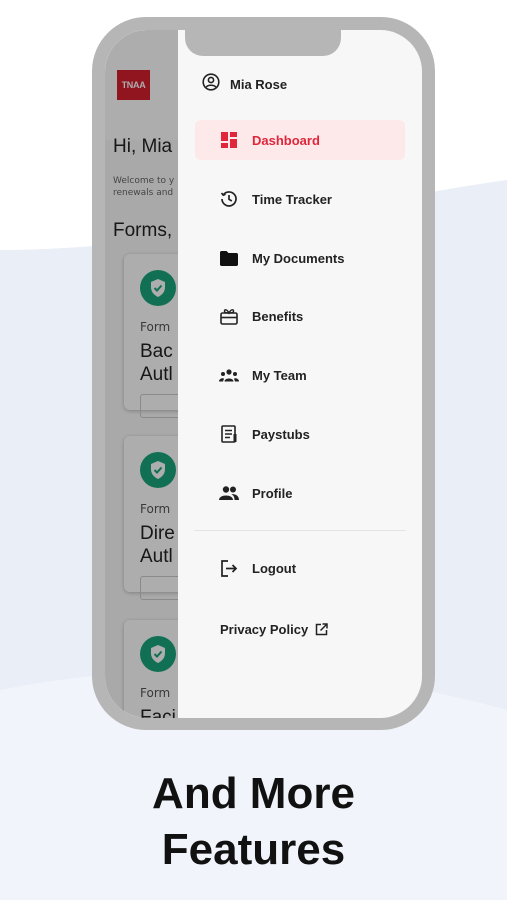 This screenshot has width=507, height=900. I want to click on menu-item-paystubs: Paystubs, so click(300, 434).